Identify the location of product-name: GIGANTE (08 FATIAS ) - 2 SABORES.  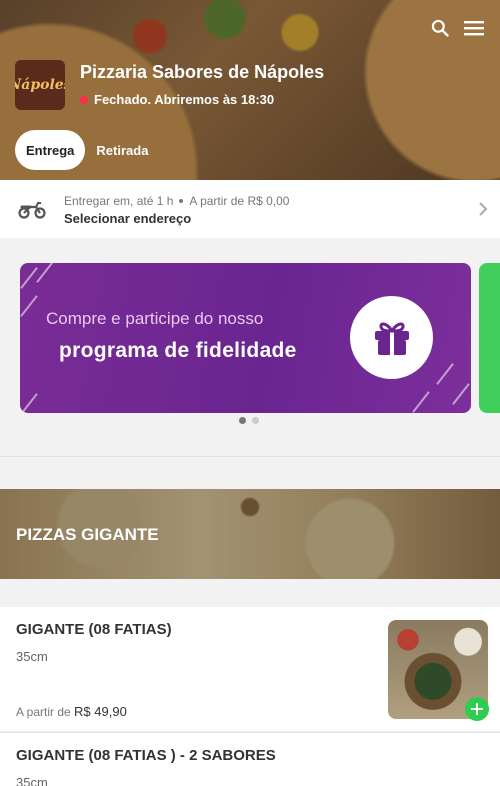
(146, 755).